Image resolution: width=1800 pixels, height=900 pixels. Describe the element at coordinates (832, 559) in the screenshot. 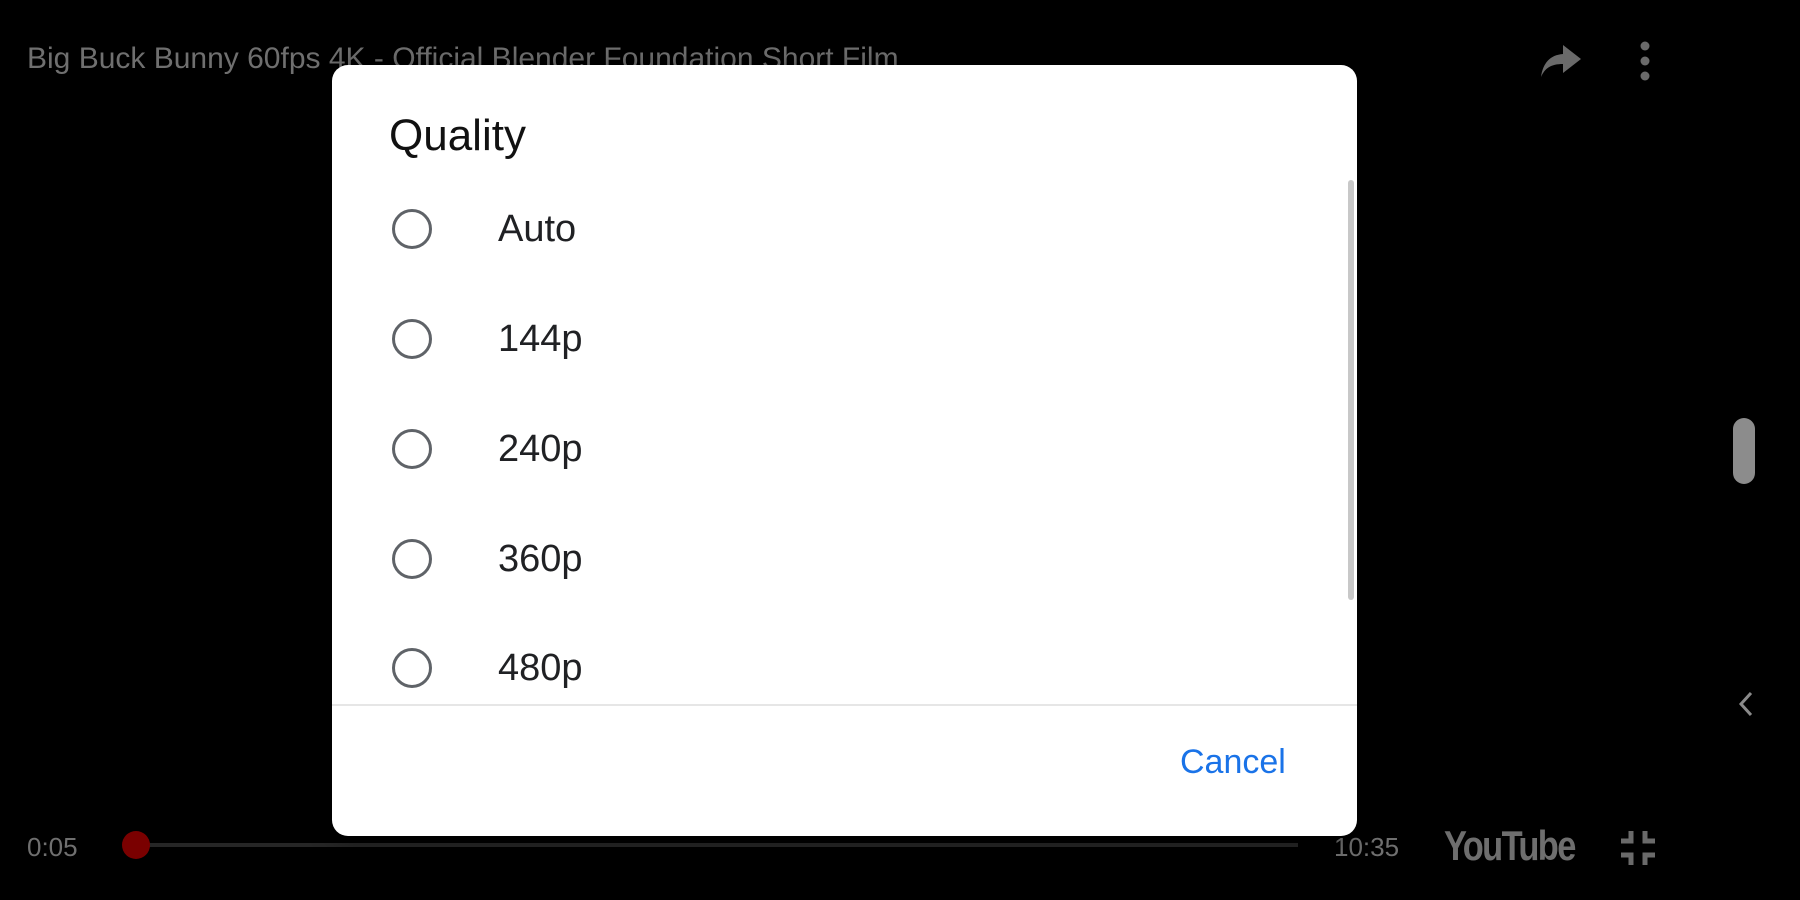

I see `quality-option-360p: 360p` at that location.